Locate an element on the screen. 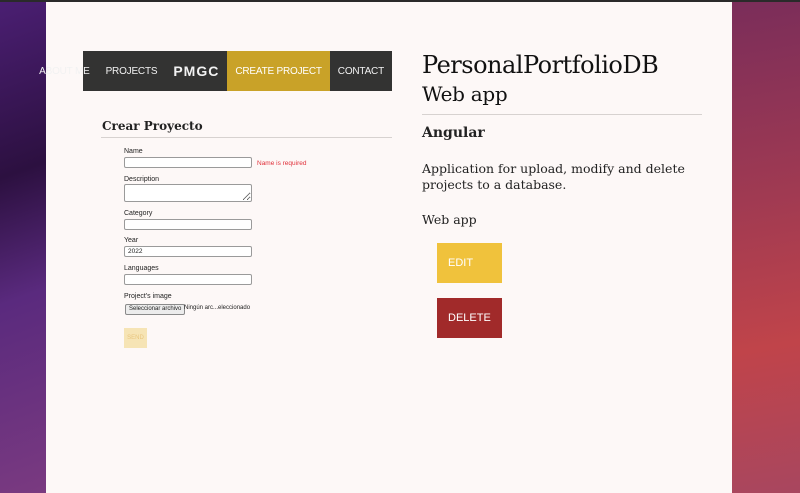 The image size is (800, 493). nav-create-project: CREATE PROJECT is located at coordinates (278, 71).